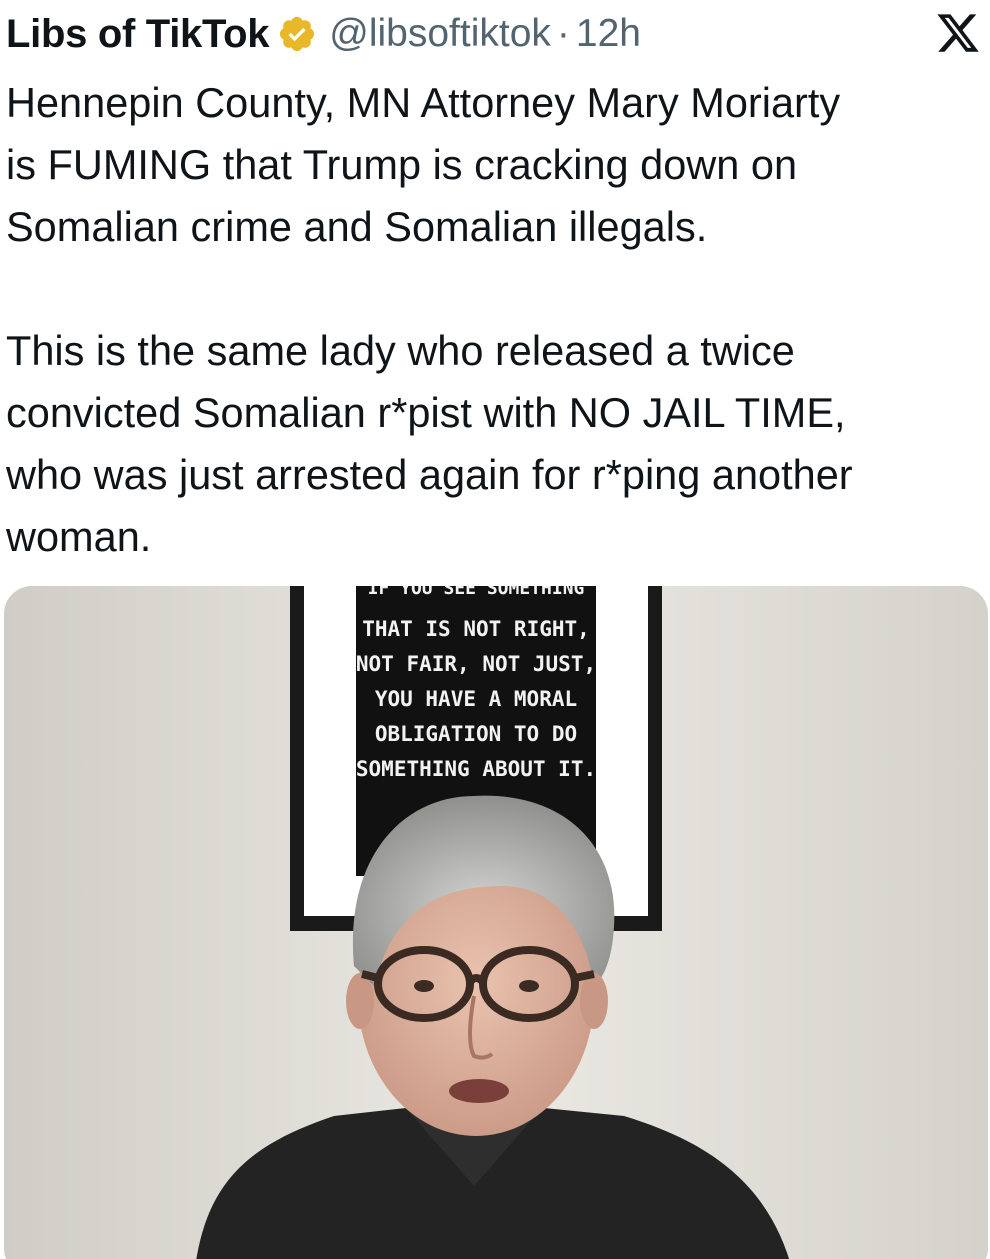  Describe the element at coordinates (476, 664) in the screenshot. I see `poster-line-3: NOT FAIR, NOT JUST,` at that location.